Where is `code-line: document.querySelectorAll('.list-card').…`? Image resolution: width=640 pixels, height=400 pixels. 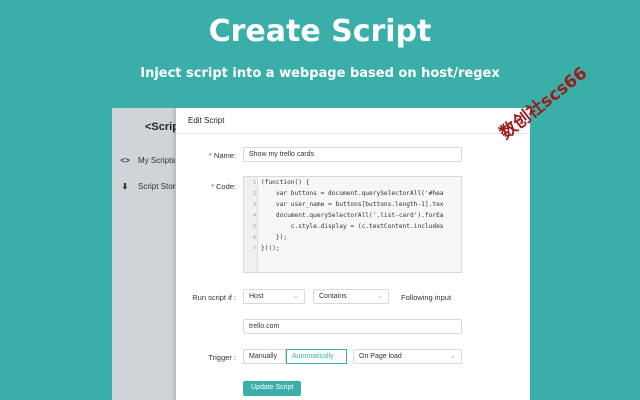
code-line: document.querySelectorAll('.list-card').… is located at coordinates (352, 215).